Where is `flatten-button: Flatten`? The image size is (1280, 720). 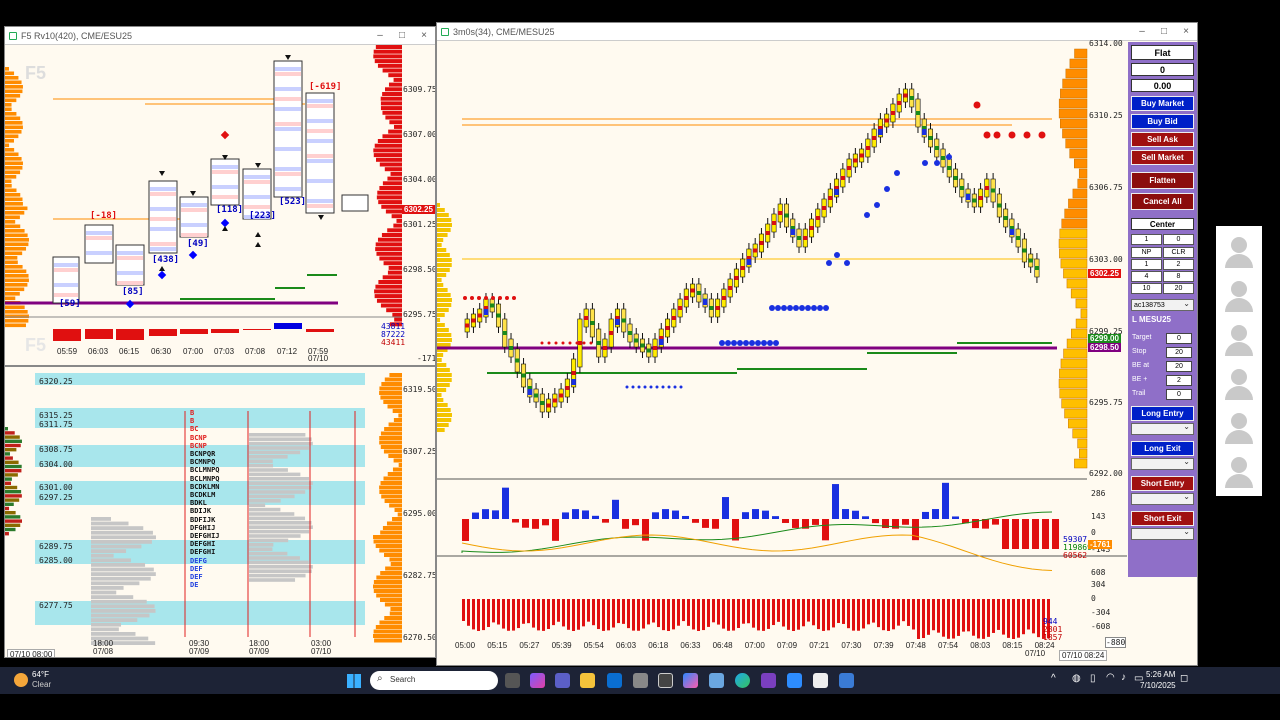 flatten-button: Flatten is located at coordinates (1162, 180).